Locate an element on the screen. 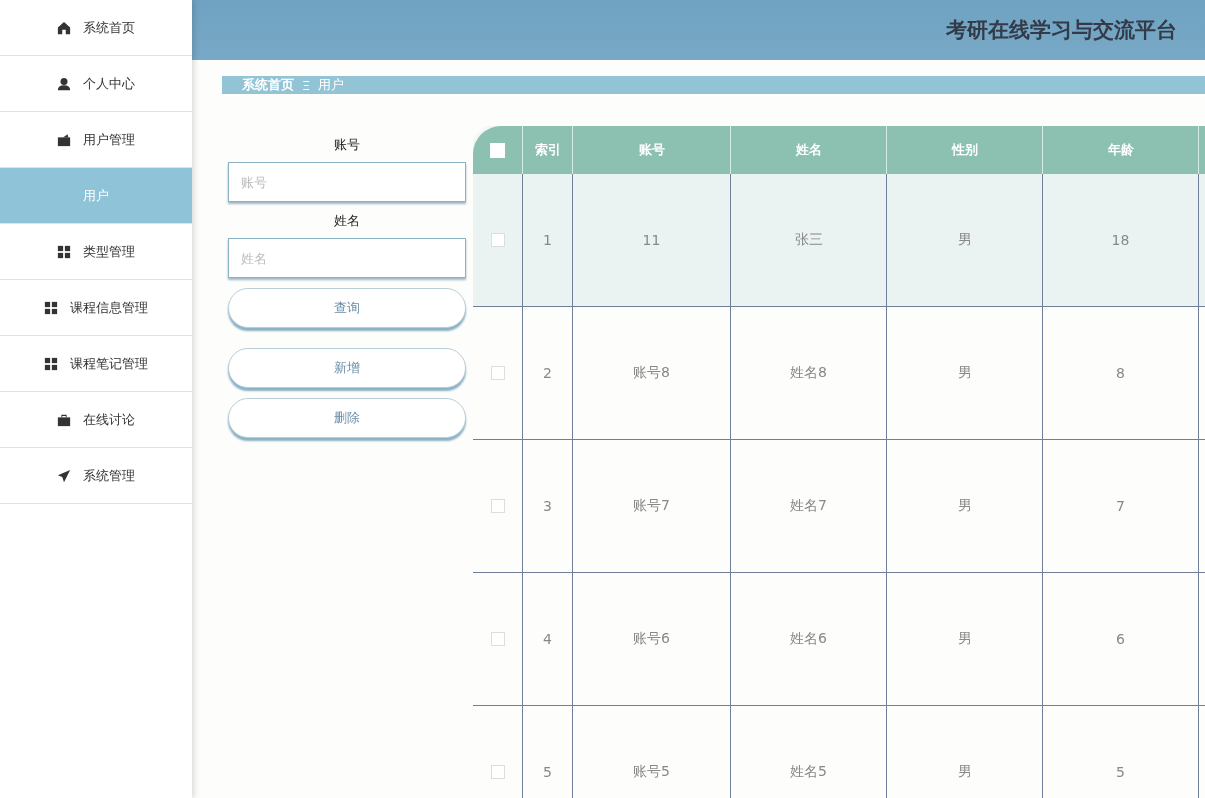  table-cell: 账号5 is located at coordinates (651, 772).